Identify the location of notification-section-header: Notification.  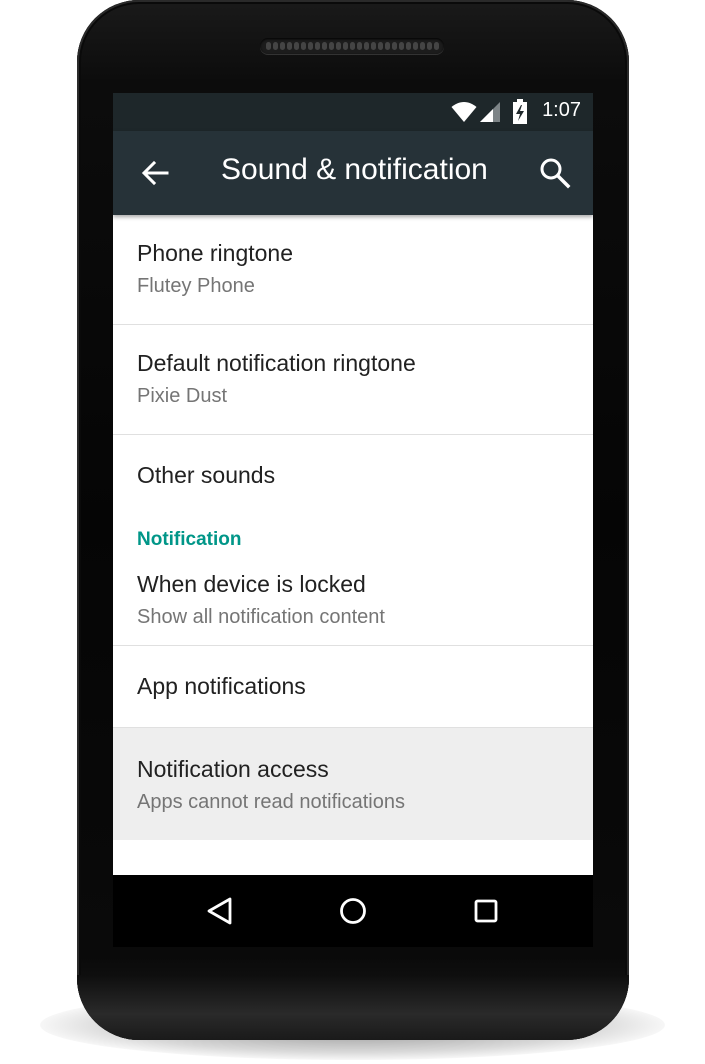
(353, 539).